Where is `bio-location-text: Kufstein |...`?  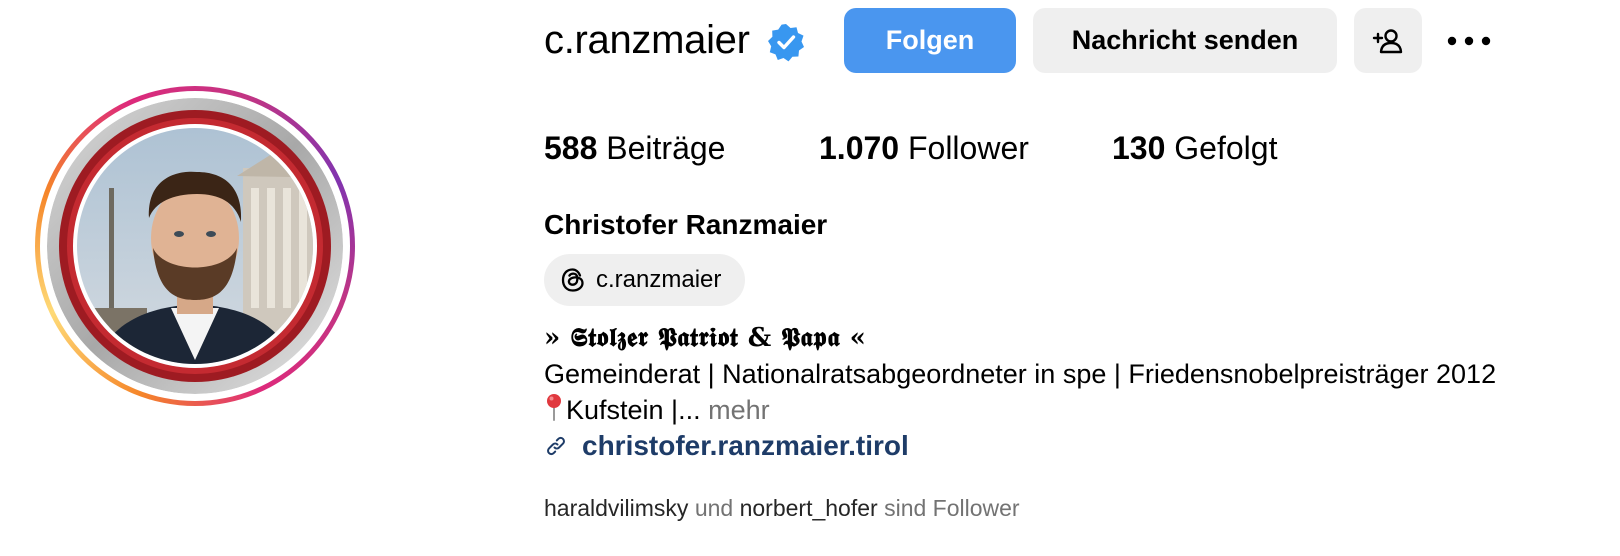 bio-location-text: Kufstein |... is located at coordinates (633, 410).